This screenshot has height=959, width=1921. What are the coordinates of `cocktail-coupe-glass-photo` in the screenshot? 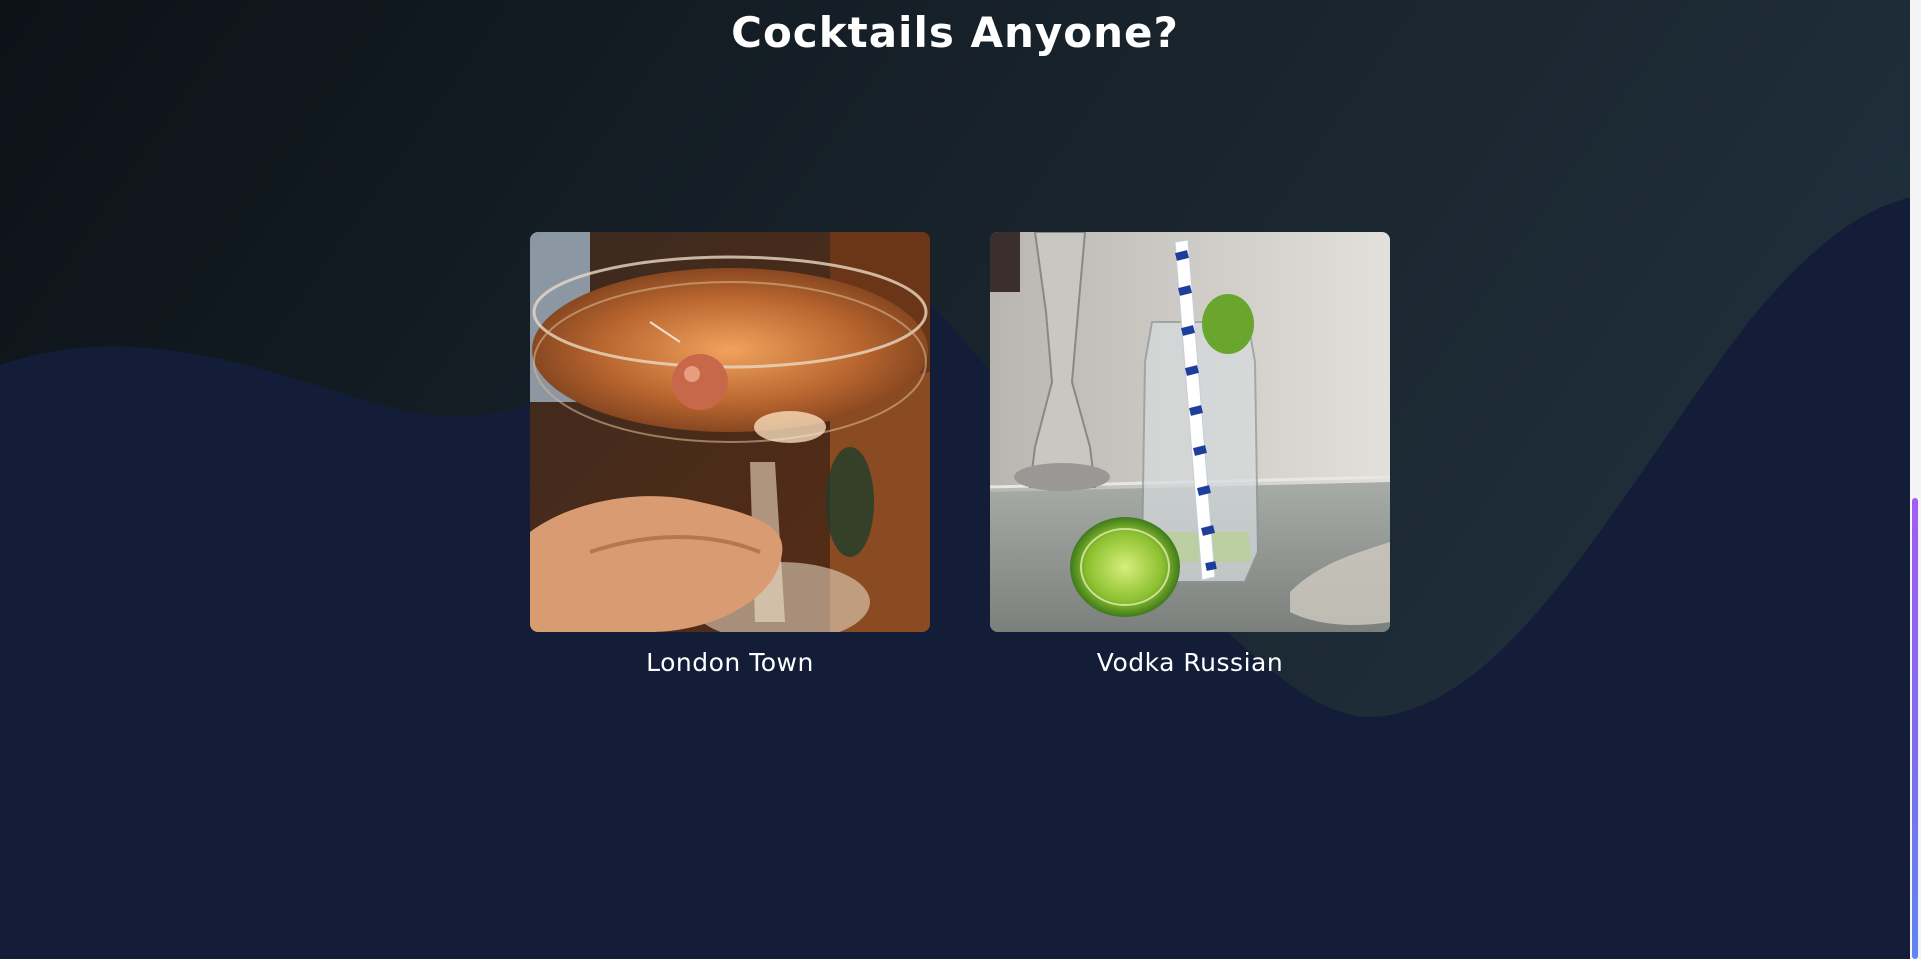 It's located at (730, 432).